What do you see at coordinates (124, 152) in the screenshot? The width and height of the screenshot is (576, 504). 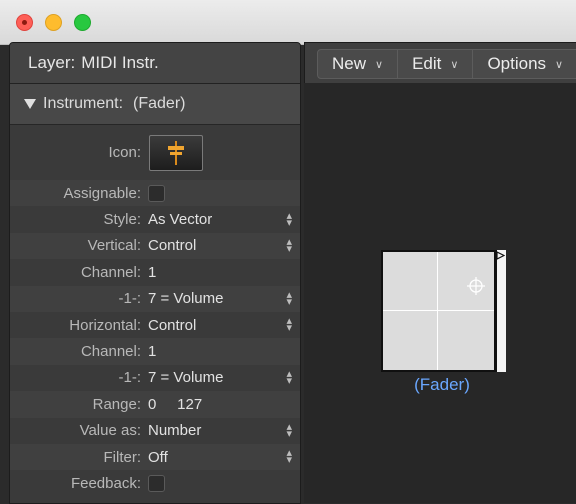 I see `property-label: Icon:` at bounding box center [124, 152].